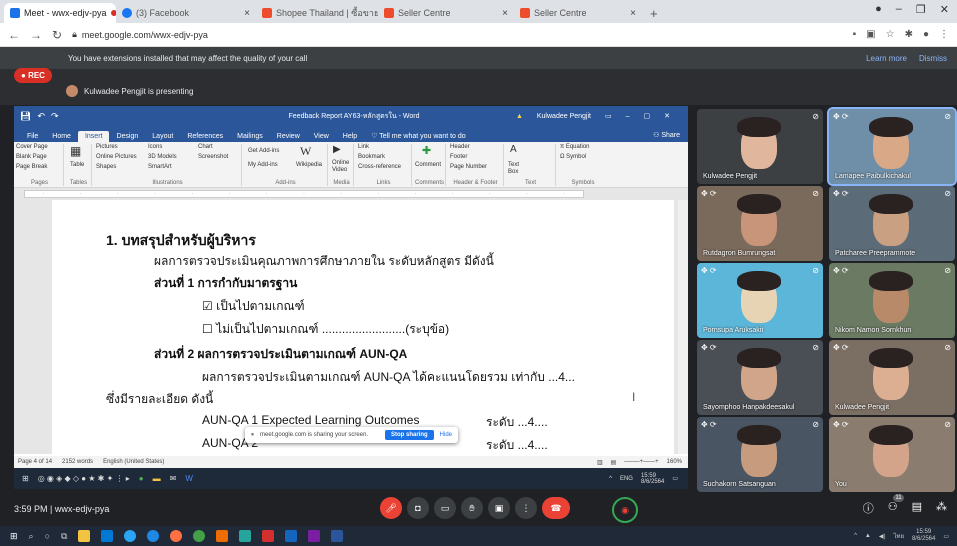 The image size is (957, 546). What do you see at coordinates (157, 478) in the screenshot?
I see `folder-icon: ▬` at bounding box center [157, 478].